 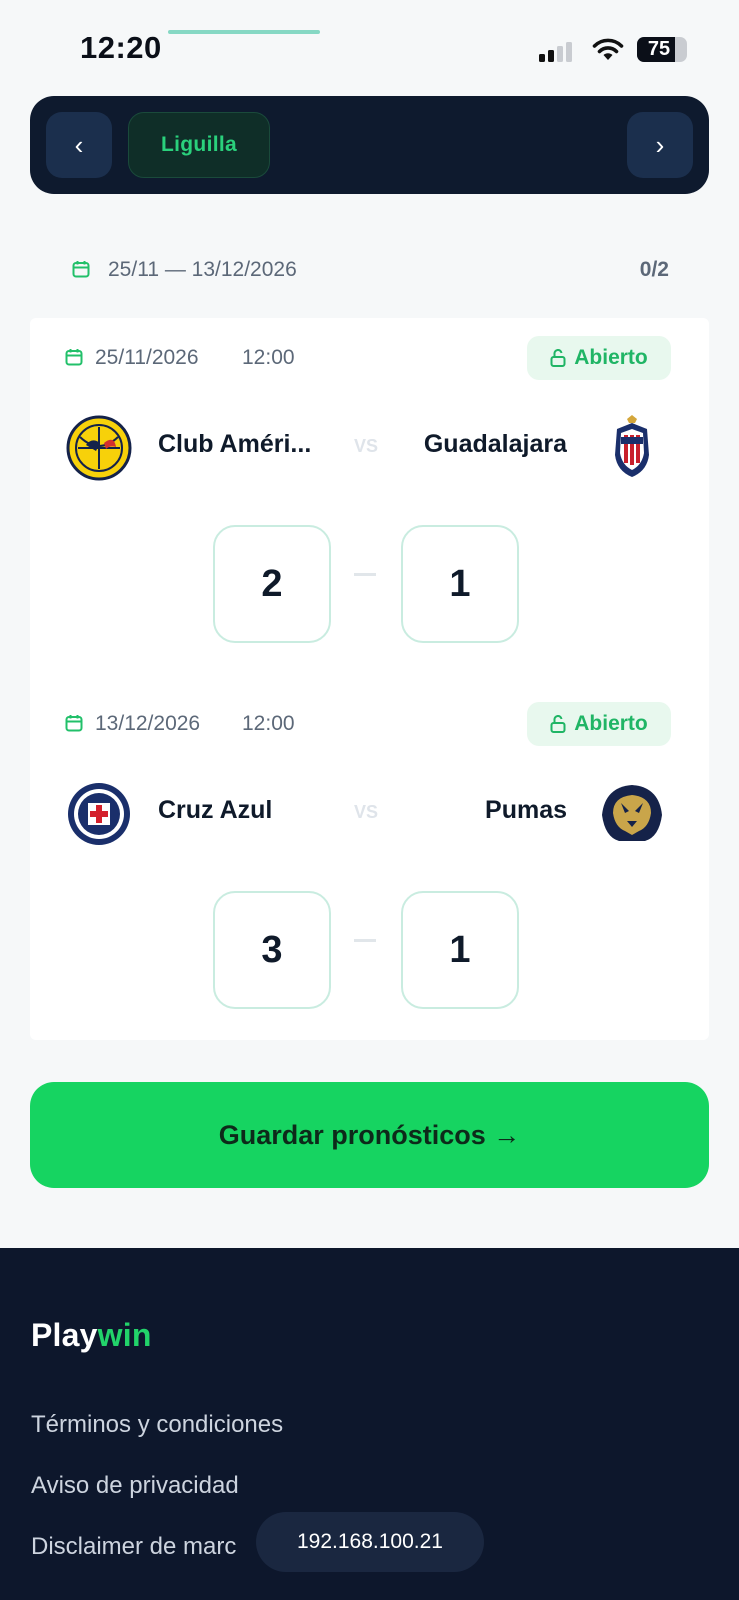 What do you see at coordinates (272, 584) in the screenshot?
I see `home-score-input: 2` at bounding box center [272, 584].